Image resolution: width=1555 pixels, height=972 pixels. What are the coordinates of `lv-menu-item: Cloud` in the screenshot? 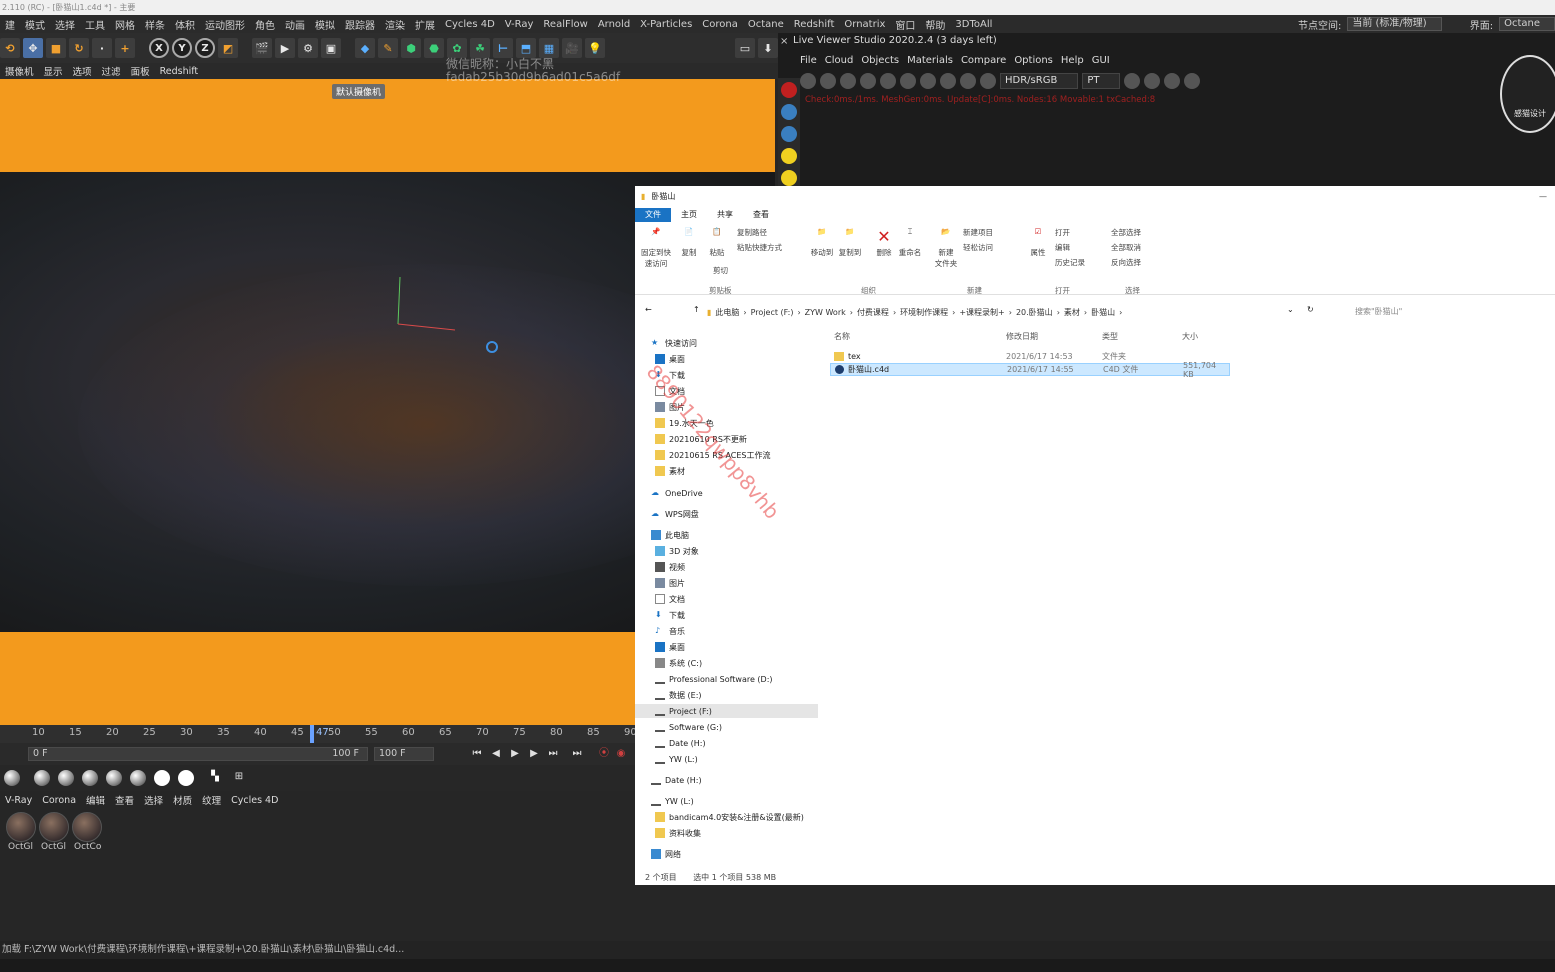 It's located at (839, 60).